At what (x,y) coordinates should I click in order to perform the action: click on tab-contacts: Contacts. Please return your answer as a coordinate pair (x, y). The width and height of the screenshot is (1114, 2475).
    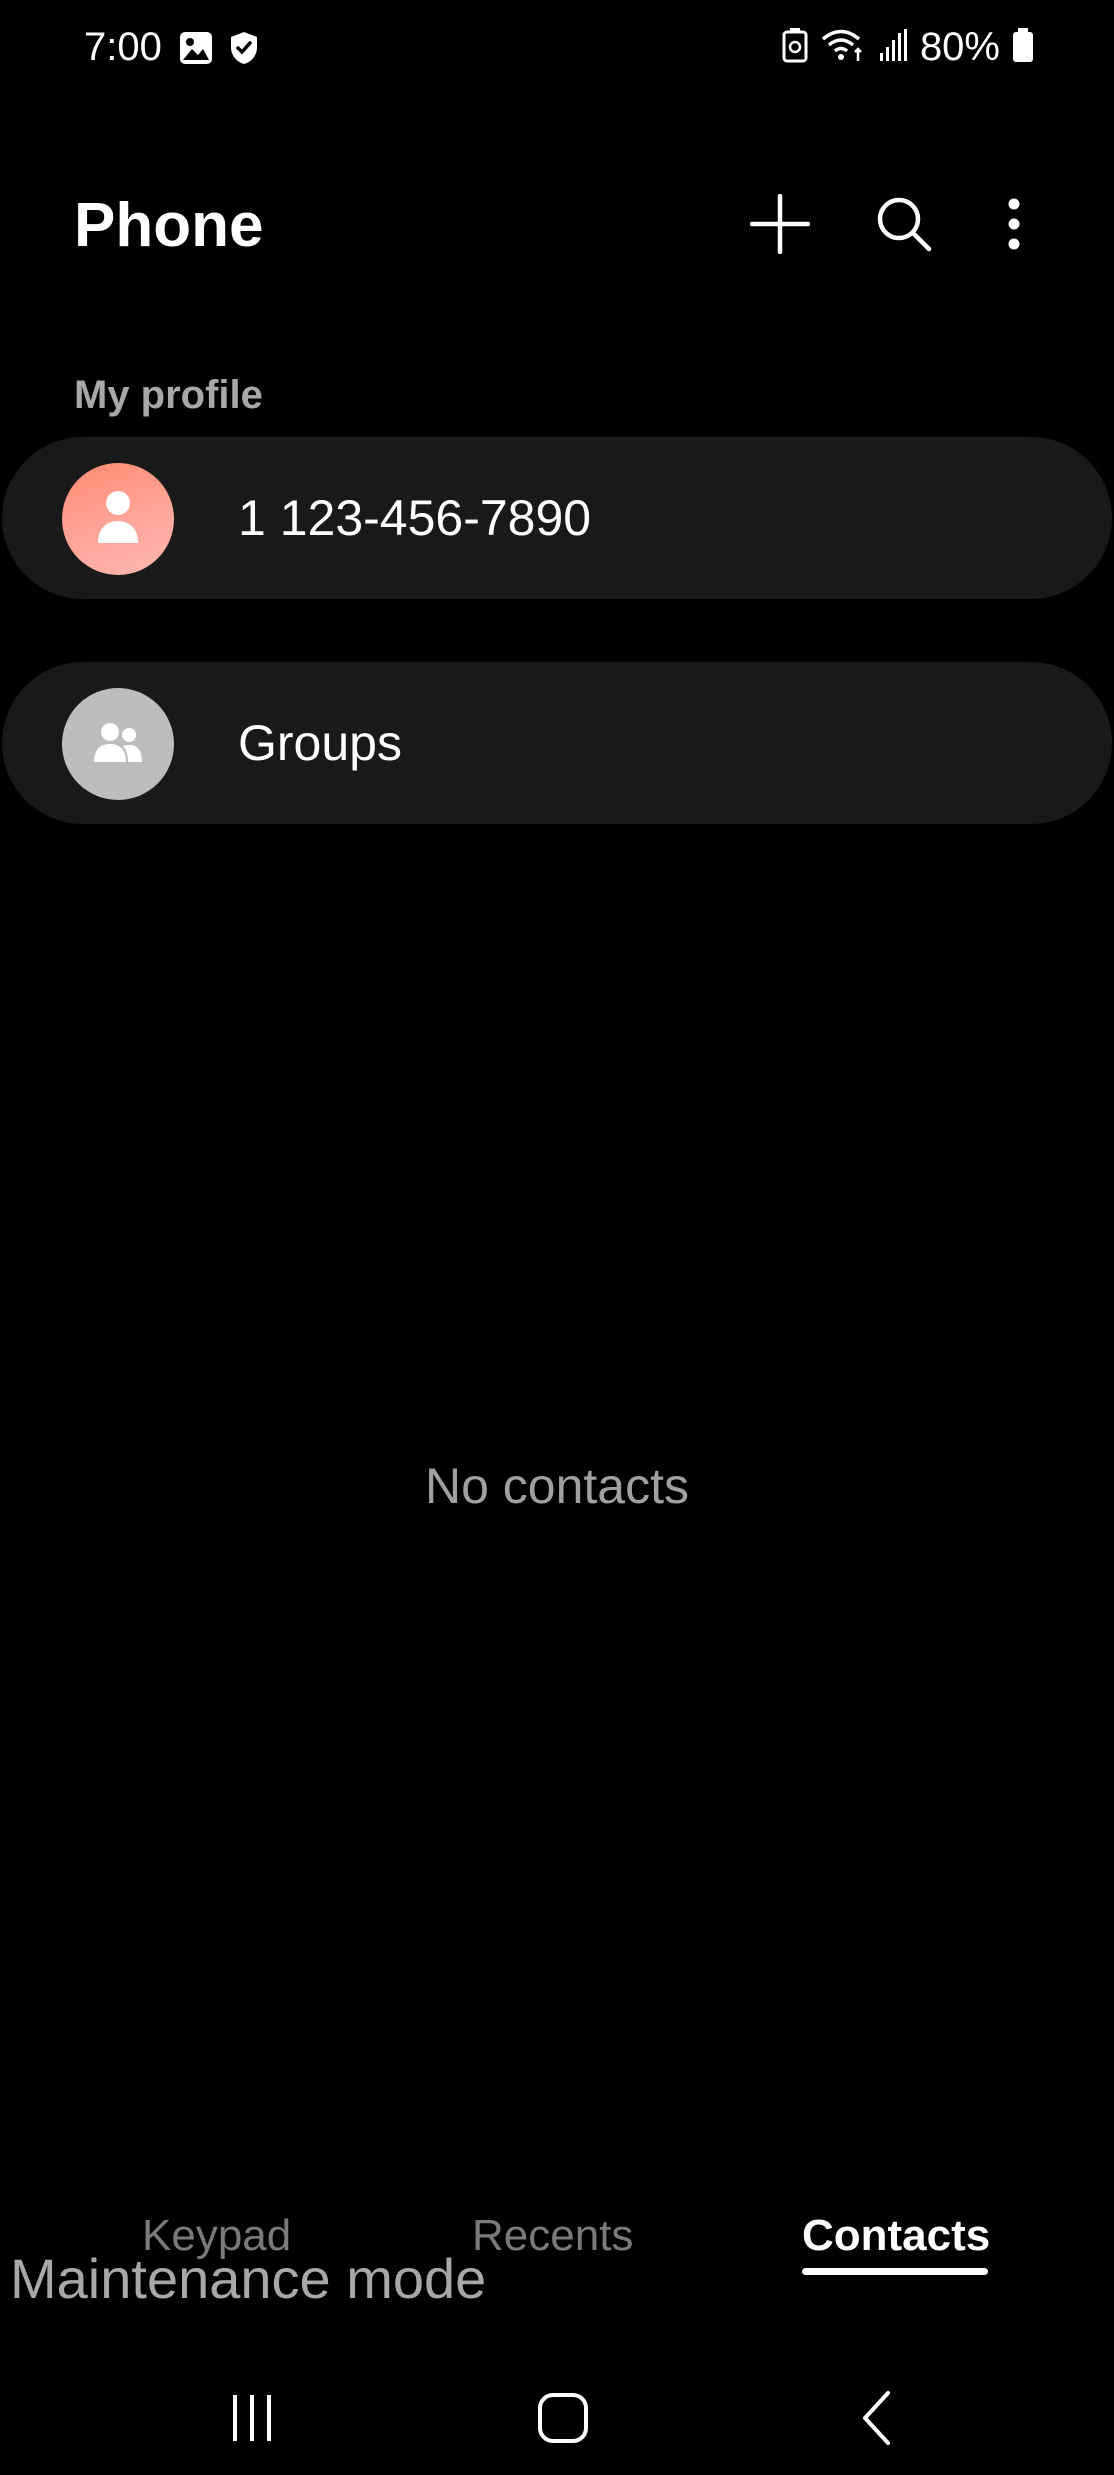
    Looking at the image, I should click on (896, 2236).